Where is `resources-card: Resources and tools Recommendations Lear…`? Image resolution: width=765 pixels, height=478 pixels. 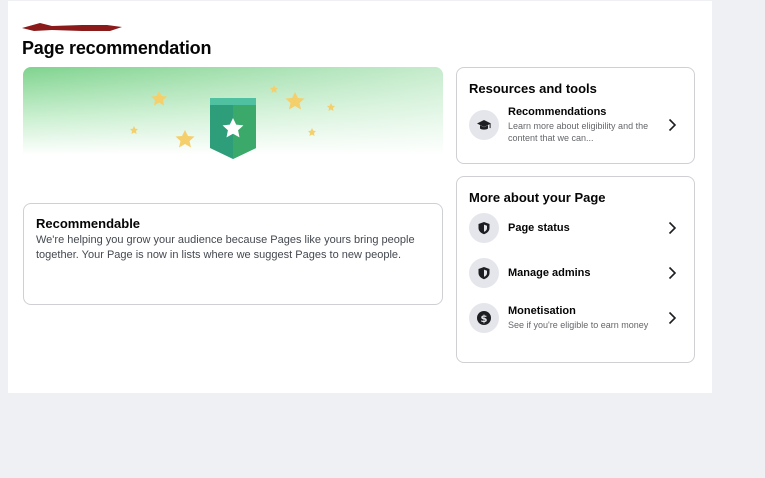 resources-card: Resources and tools Recommendations Lear… is located at coordinates (575, 115).